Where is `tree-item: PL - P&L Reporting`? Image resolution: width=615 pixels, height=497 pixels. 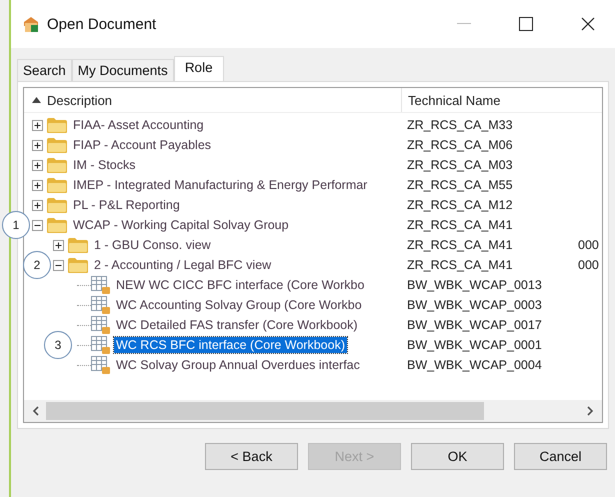
tree-item: PL - P&L Reporting is located at coordinates (126, 205).